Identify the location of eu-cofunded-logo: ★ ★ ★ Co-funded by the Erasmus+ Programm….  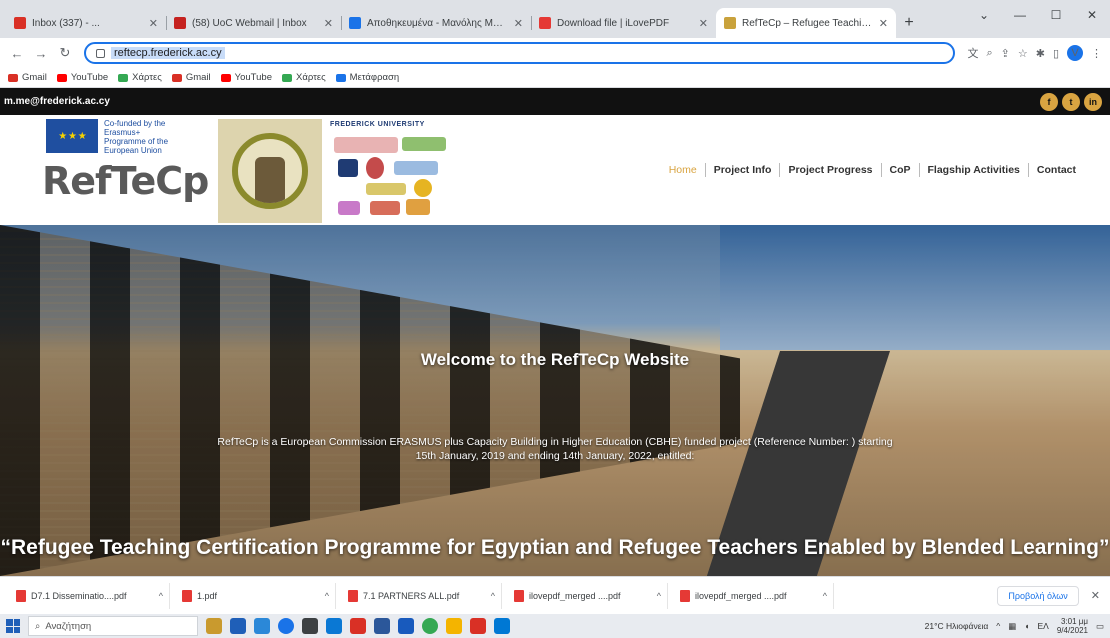
(115, 137).